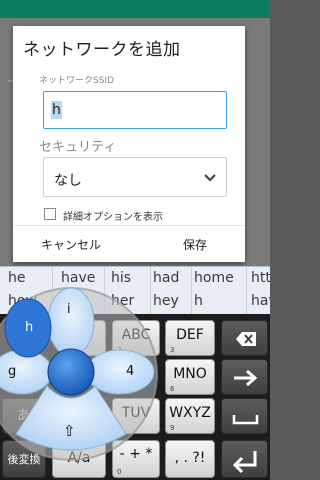 Image resolution: width=320 pixels, height=480 pixels. I want to click on suggestion-cell: he how, so click(26, 291).